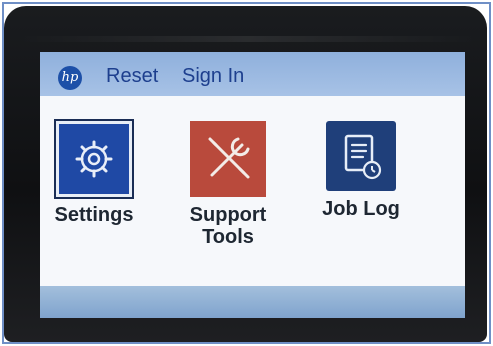  Describe the element at coordinates (94, 215) in the screenshot. I see `settings-label: Settings` at that location.